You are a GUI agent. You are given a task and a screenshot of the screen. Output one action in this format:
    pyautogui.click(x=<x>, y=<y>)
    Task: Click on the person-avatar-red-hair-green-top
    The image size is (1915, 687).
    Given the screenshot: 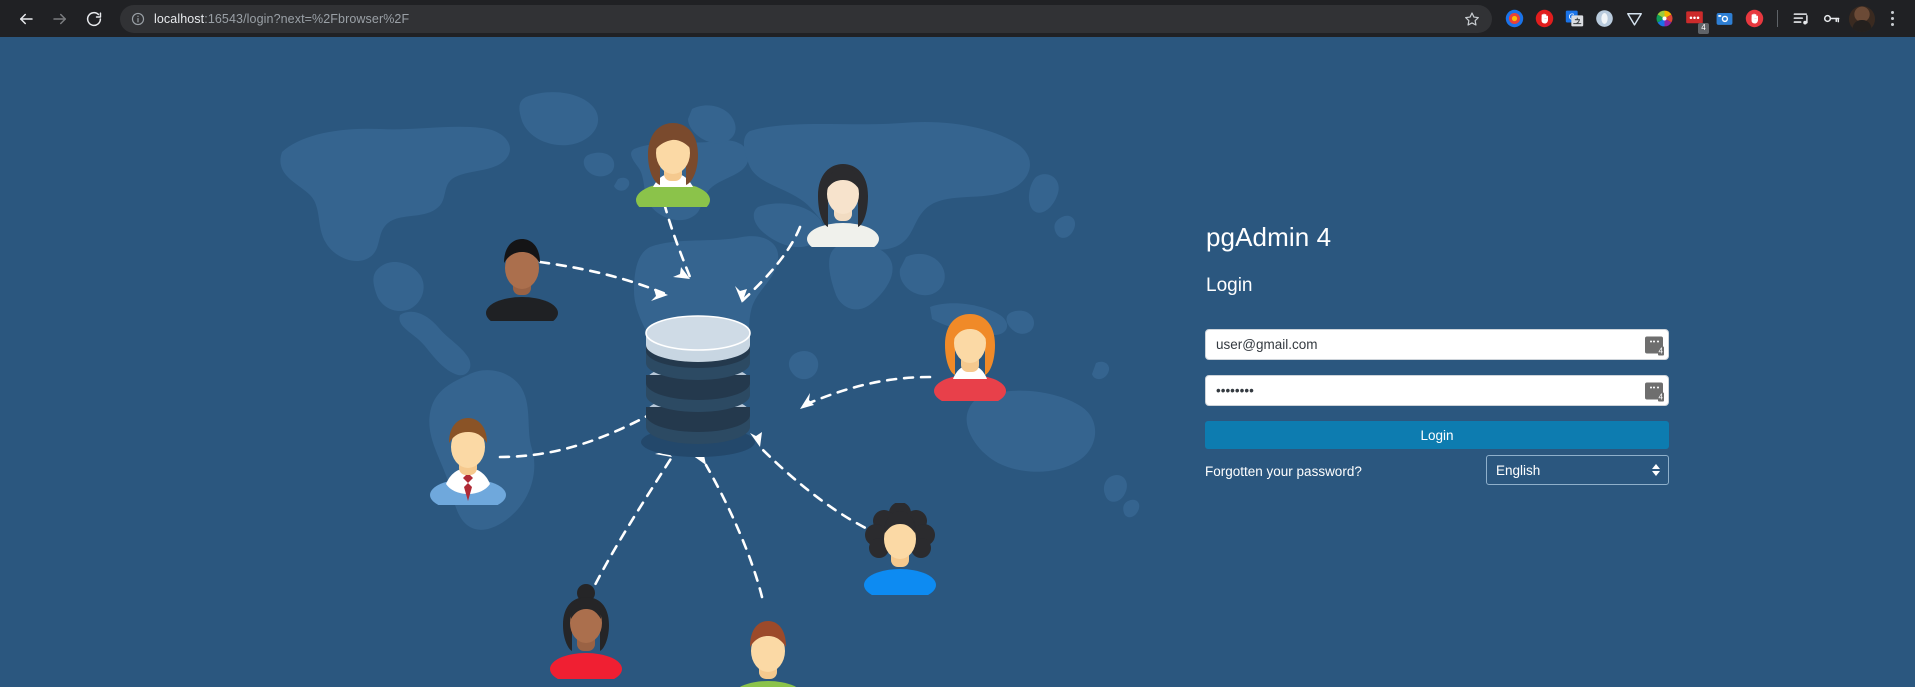 What is the action you would take?
    pyautogui.click(x=768, y=650)
    